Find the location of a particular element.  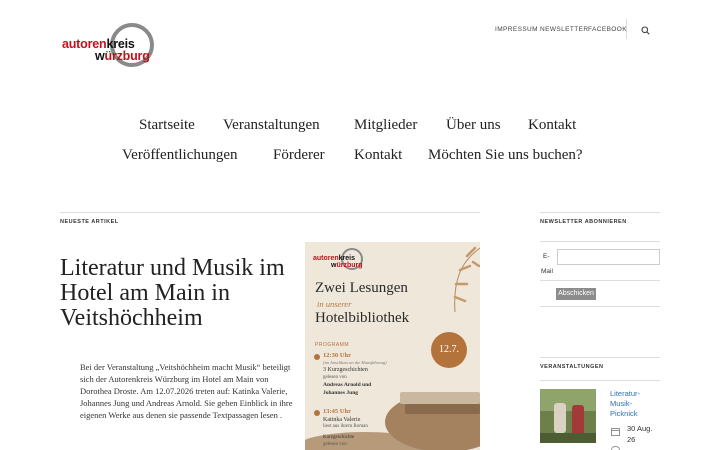

calendar-icon is located at coordinates (615, 429).